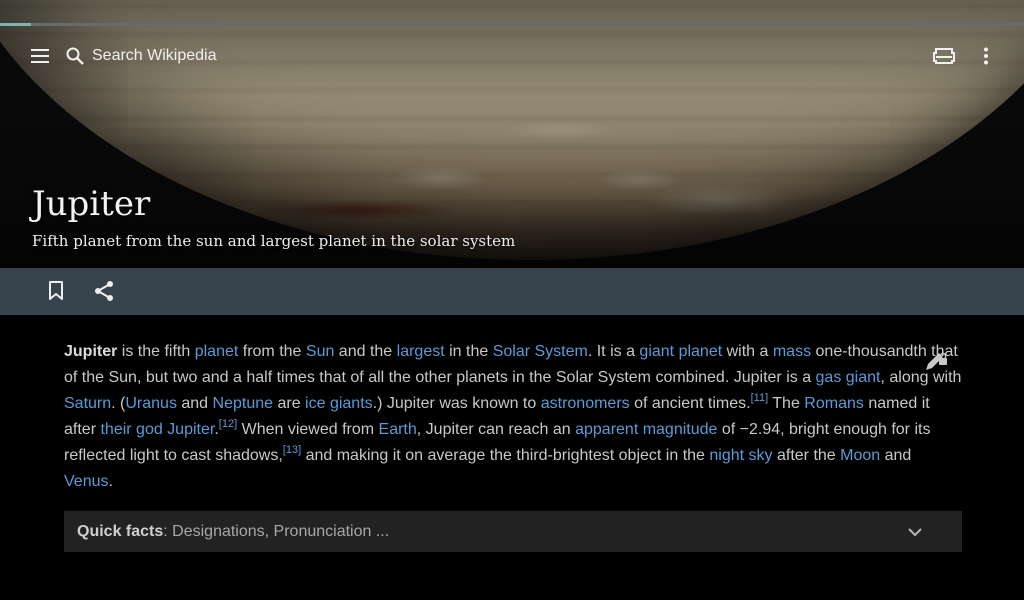  Describe the element at coordinates (760, 398) in the screenshot. I see `citation-11: [11]` at that location.